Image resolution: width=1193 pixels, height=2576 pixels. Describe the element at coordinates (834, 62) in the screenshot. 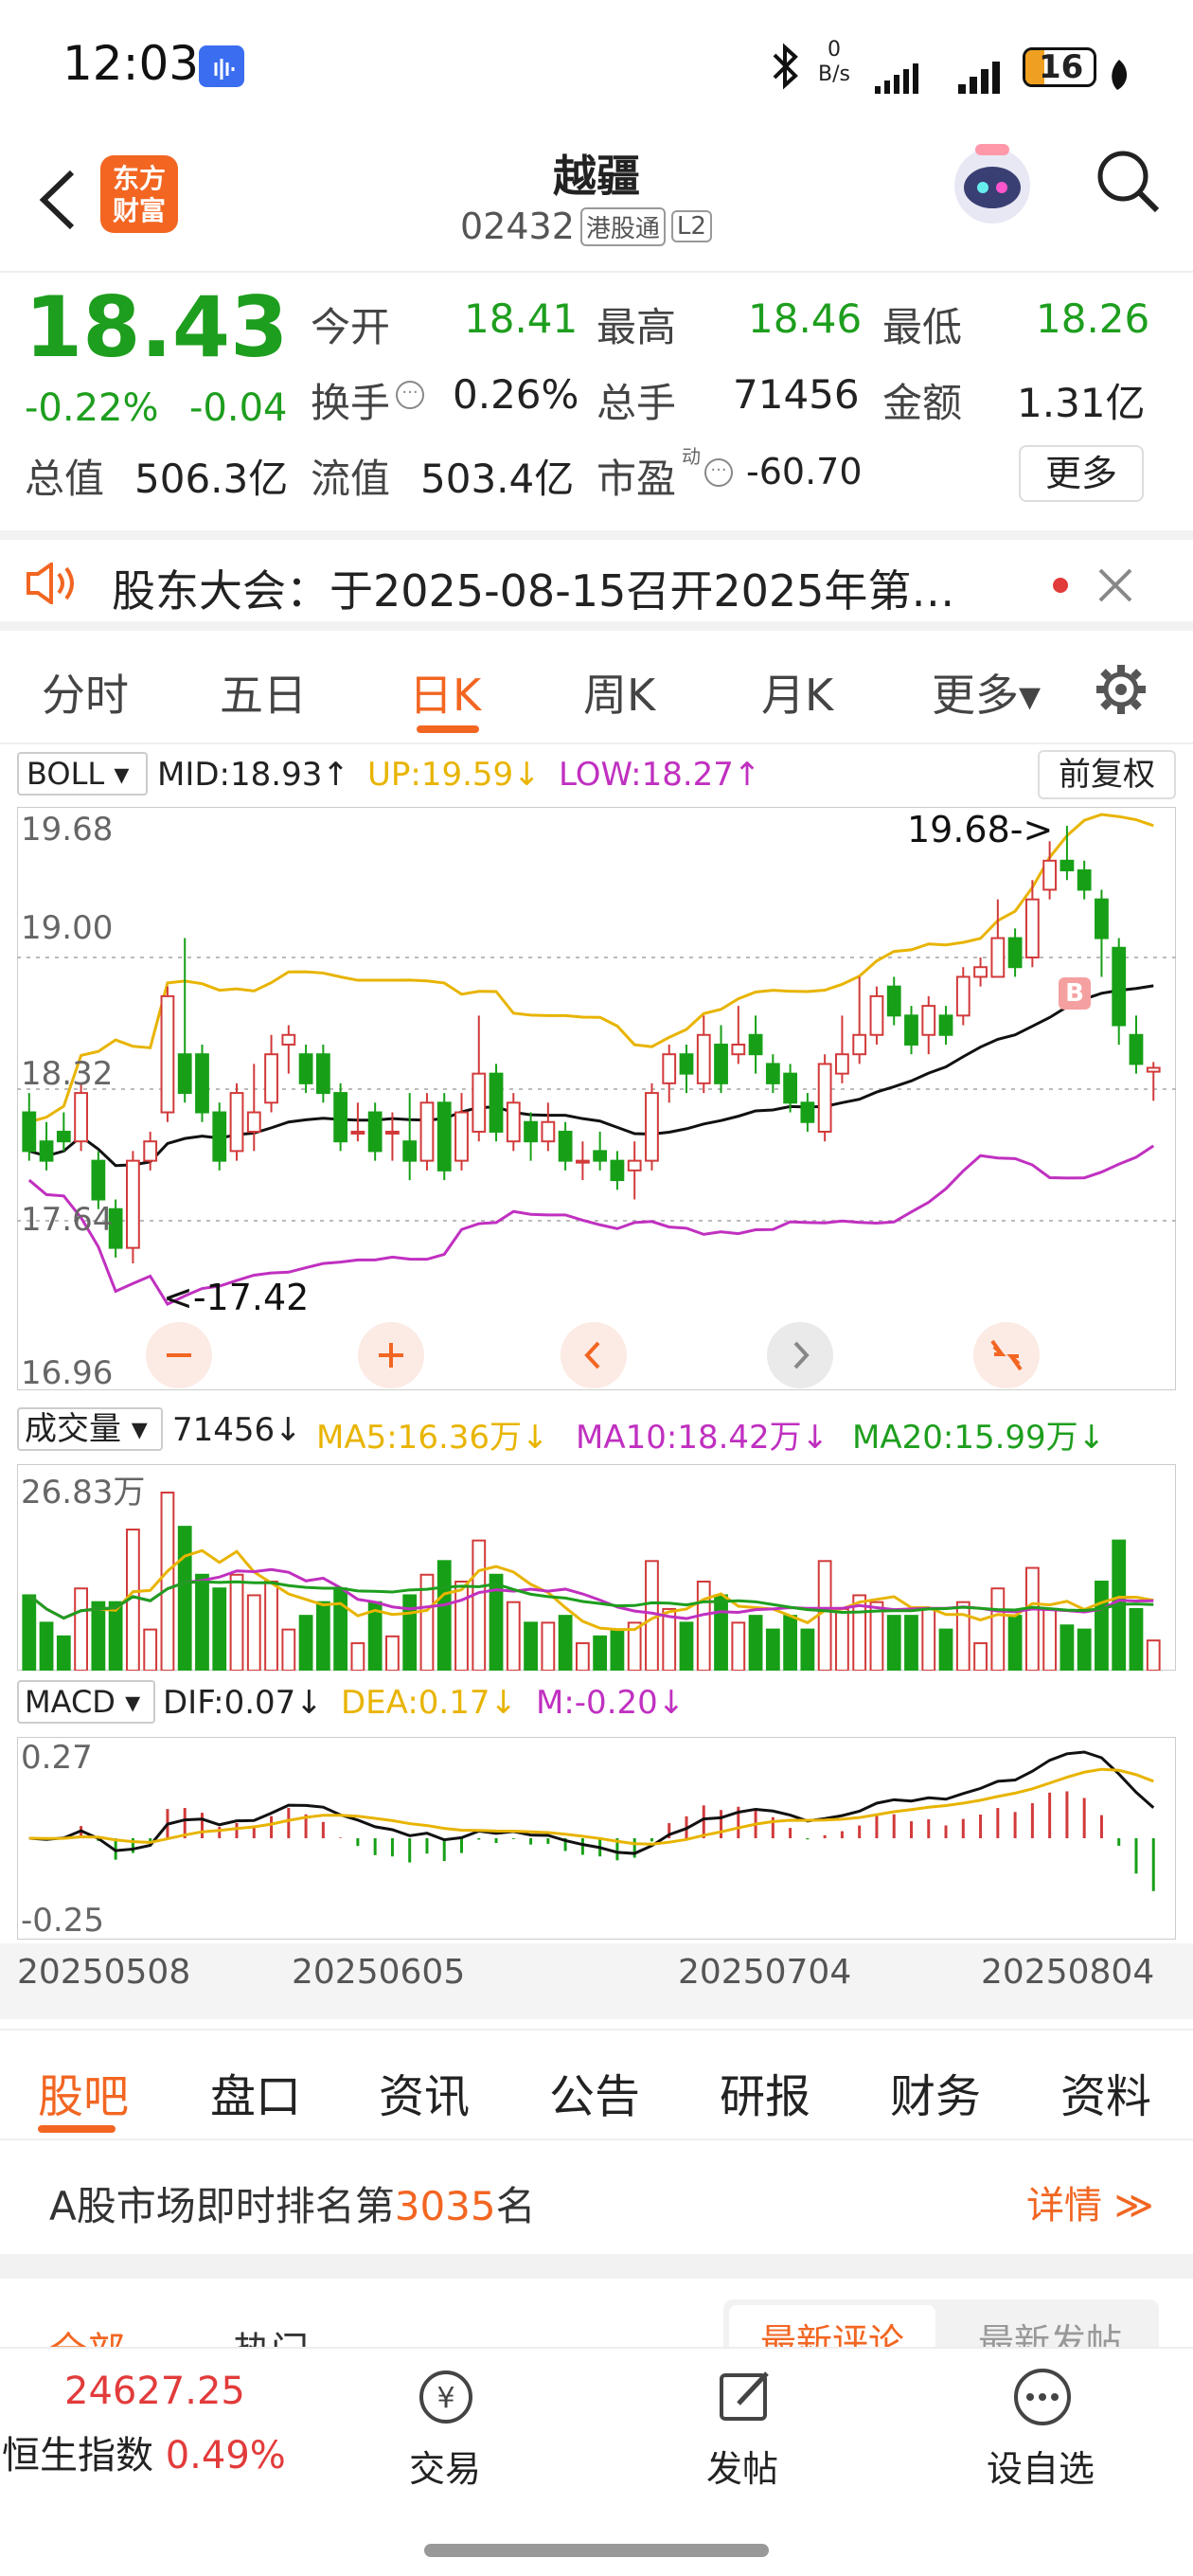

I see `net-speed: 0 B/s` at that location.